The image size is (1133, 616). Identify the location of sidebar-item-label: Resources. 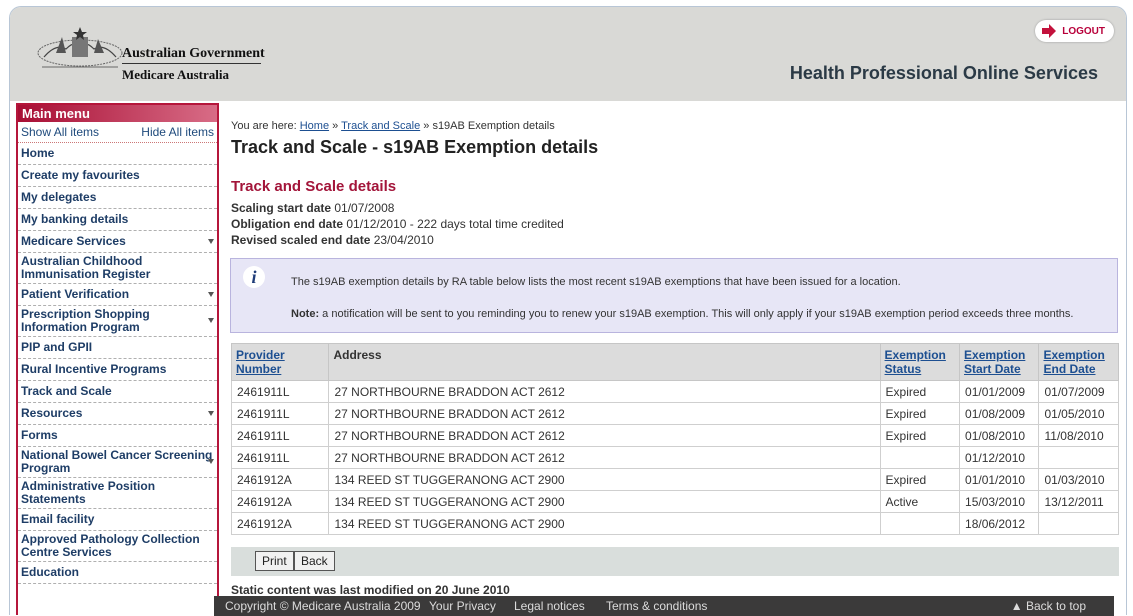
(52, 413).